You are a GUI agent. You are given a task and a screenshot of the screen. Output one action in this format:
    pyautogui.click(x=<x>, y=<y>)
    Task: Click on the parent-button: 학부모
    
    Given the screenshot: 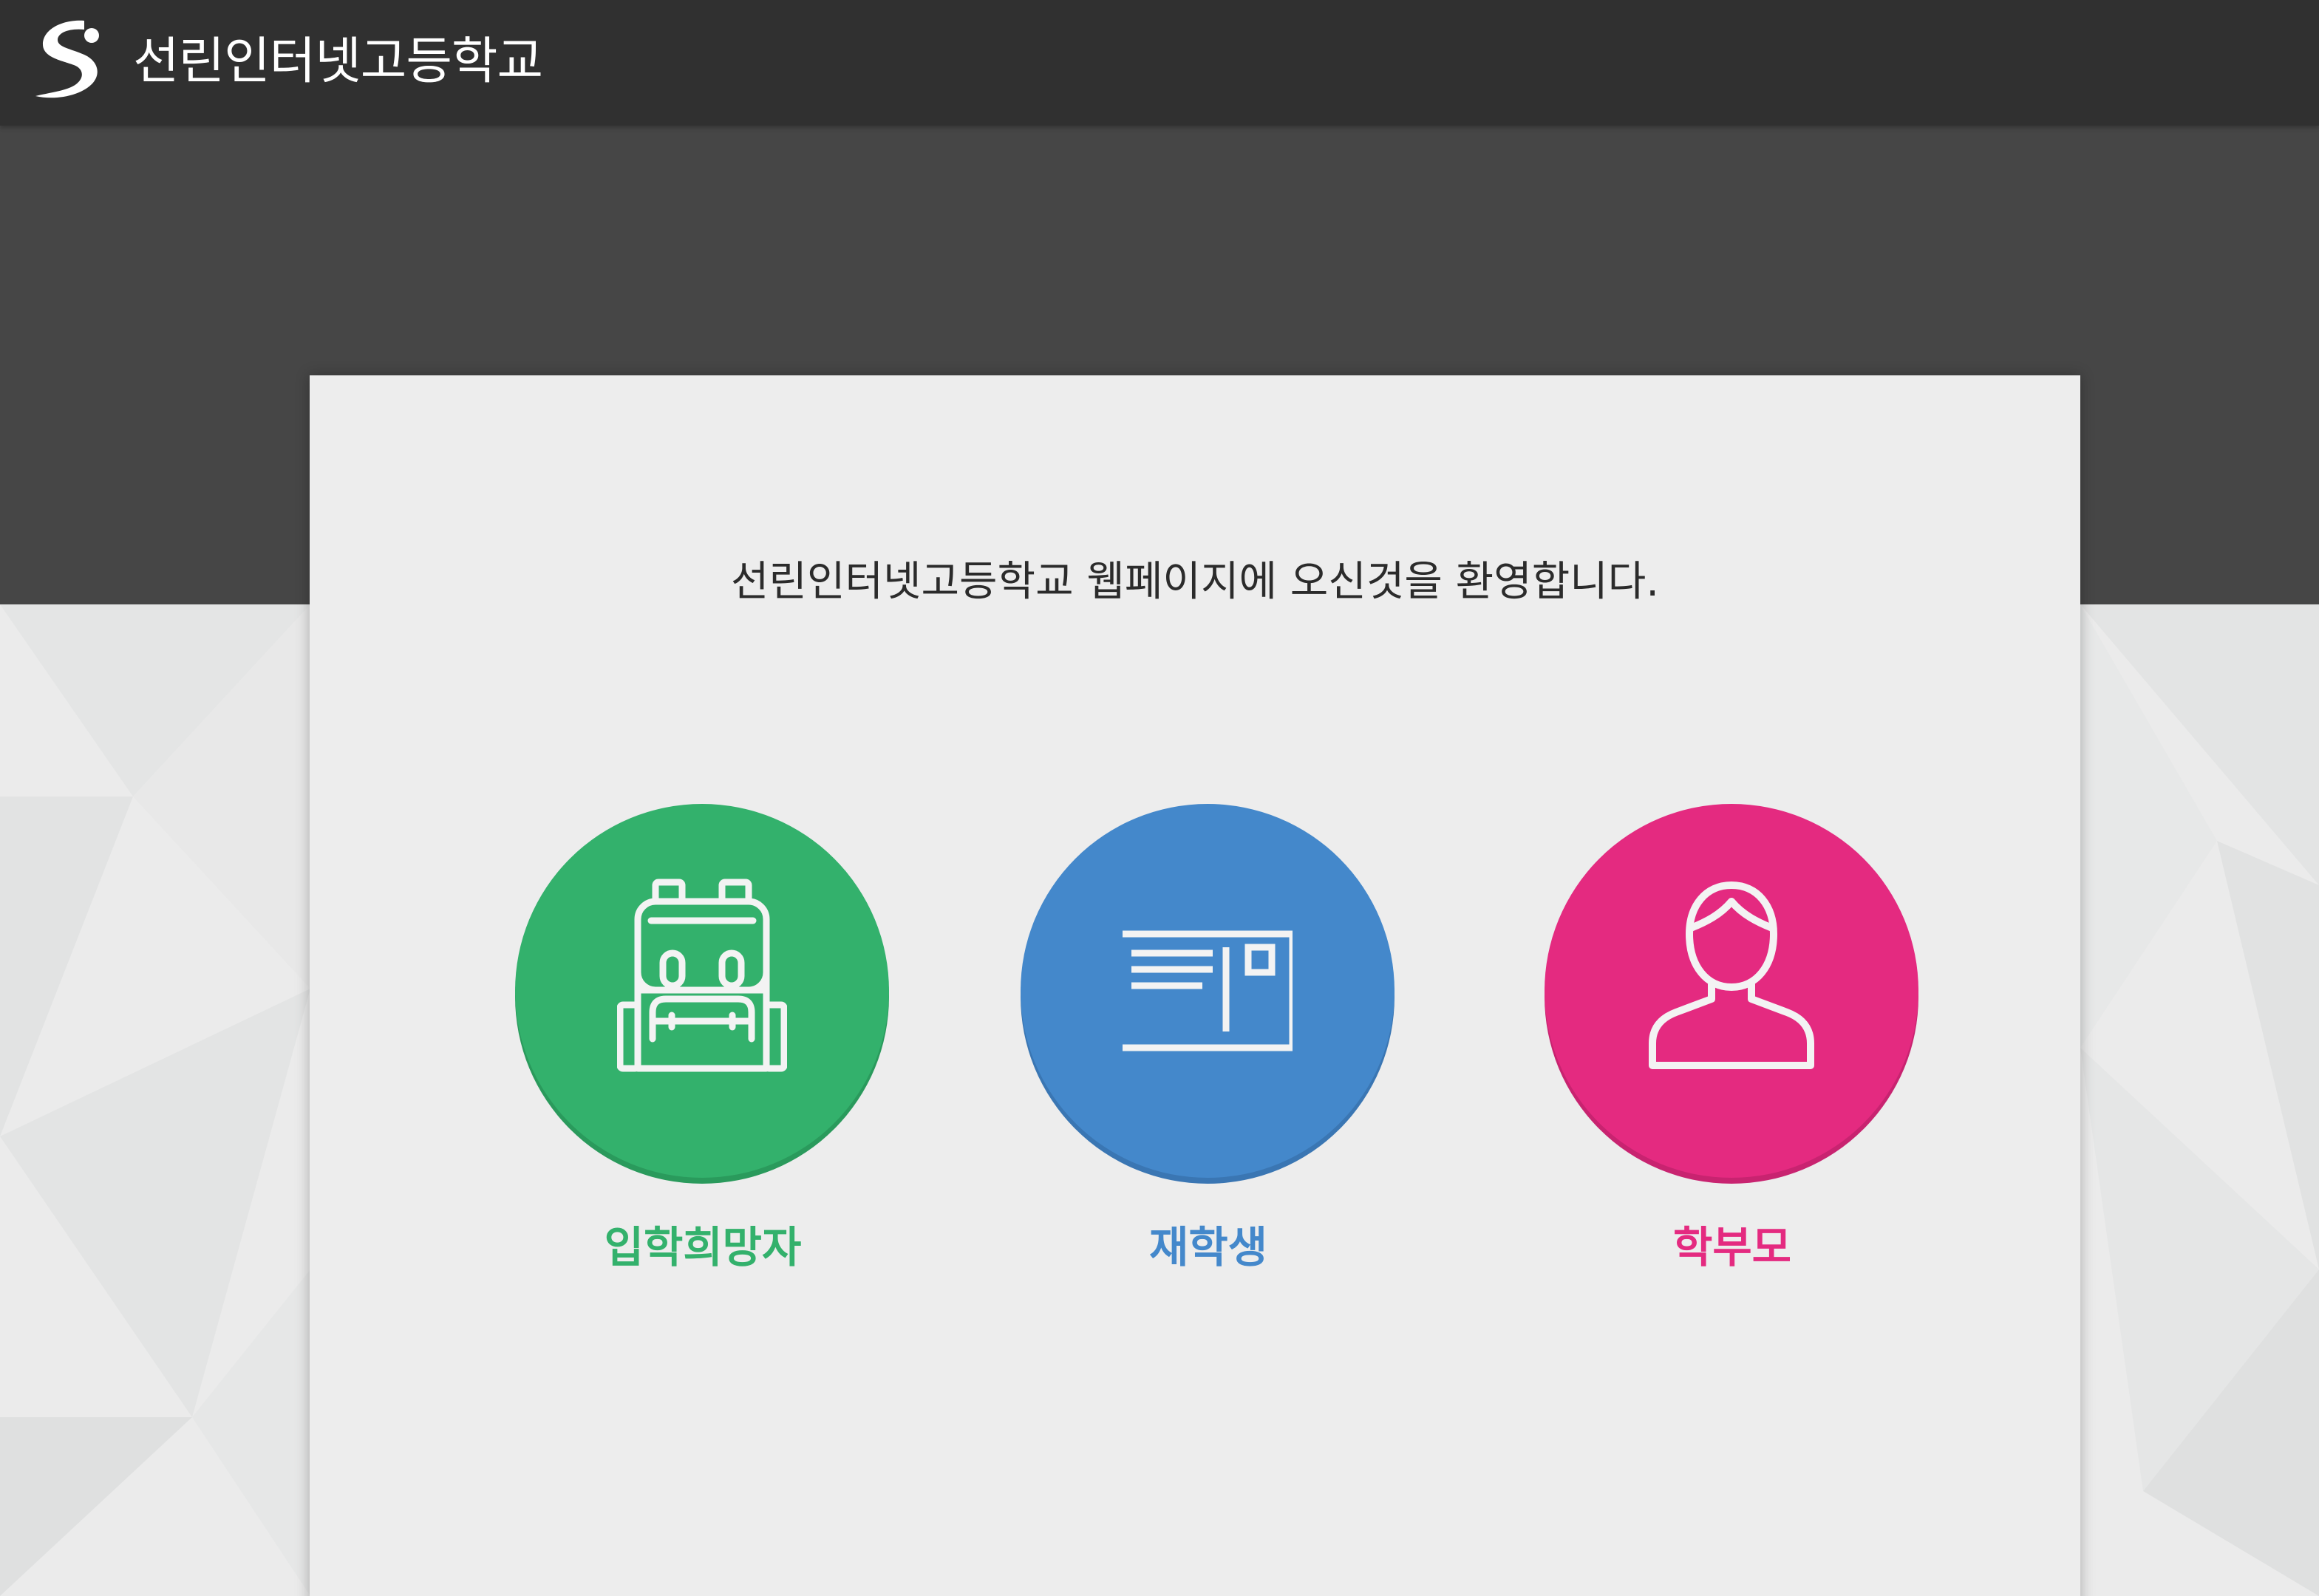 What is the action you would take?
    pyautogui.click(x=1732, y=1055)
    